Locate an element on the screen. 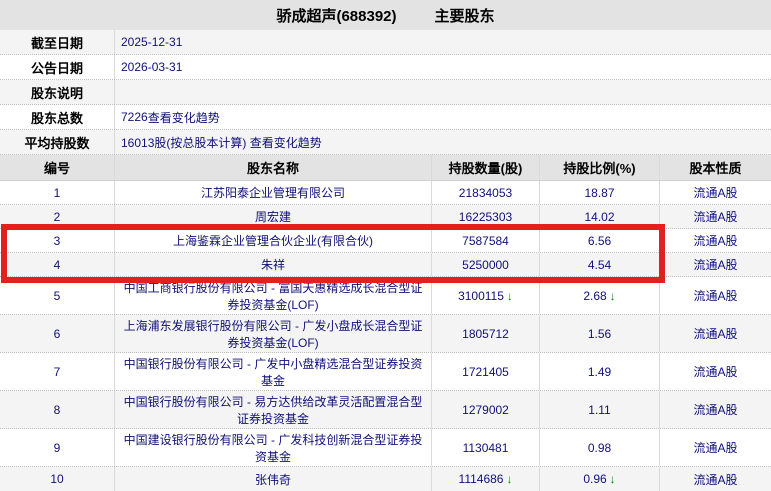 The width and height of the screenshot is (771, 491). table-row-highlighted: 4 朱祥 5250000 4.54 流通A股 is located at coordinates (385, 265).